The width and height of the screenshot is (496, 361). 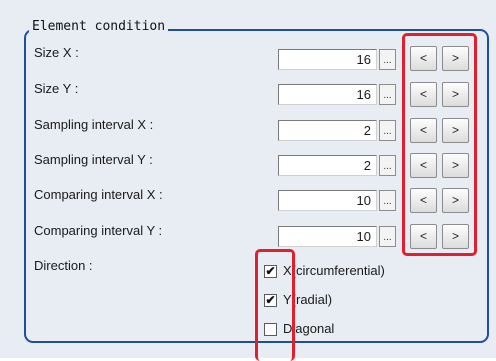 I want to click on size-y-input: 16, so click(x=327, y=94).